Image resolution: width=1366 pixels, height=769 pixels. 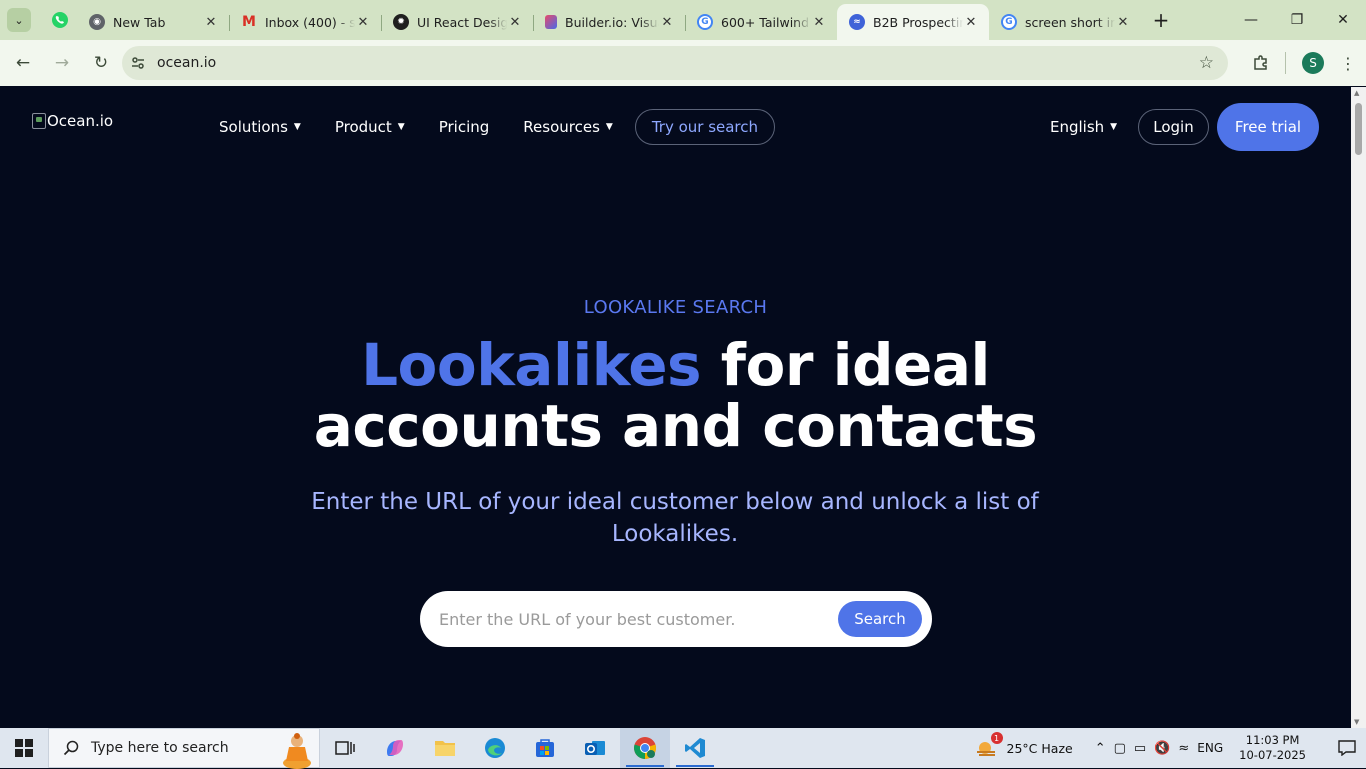 I want to click on lookalike-search-form: Search, so click(x=676, y=619).